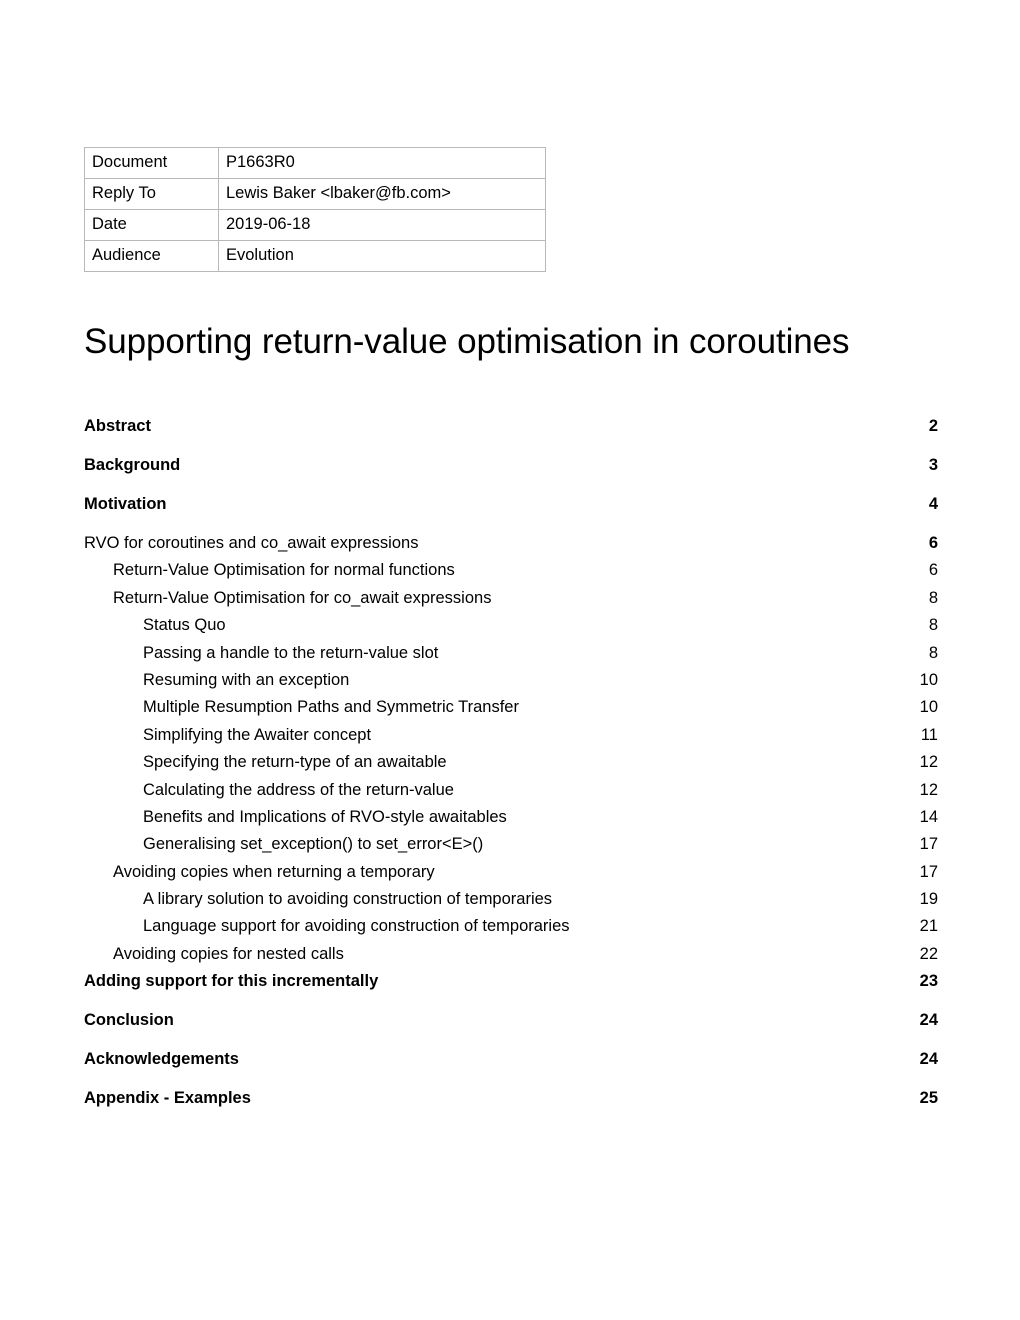 This screenshot has width=1020, height=1320. Describe the element at coordinates (511, 1107) in the screenshot. I see `toc-entry-appendix-examples: Appendix - Examples 25` at that location.